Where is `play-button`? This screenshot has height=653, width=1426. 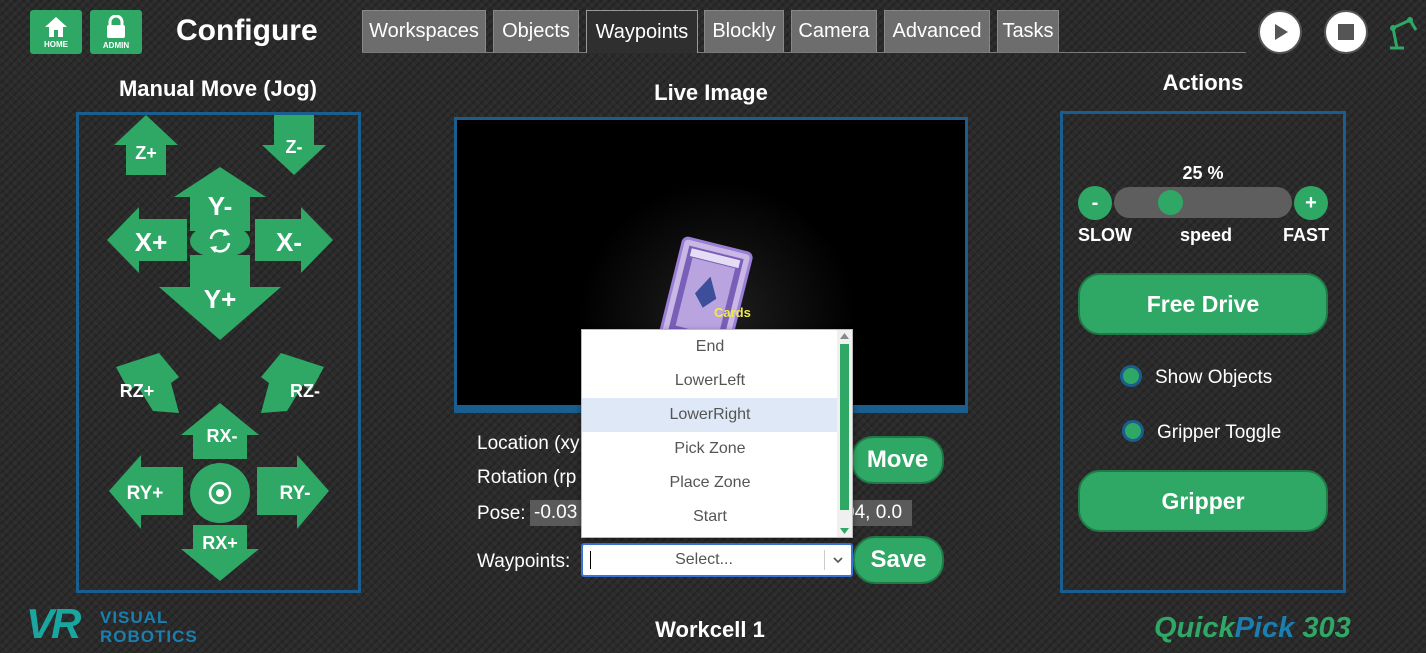
play-button is located at coordinates (1280, 32).